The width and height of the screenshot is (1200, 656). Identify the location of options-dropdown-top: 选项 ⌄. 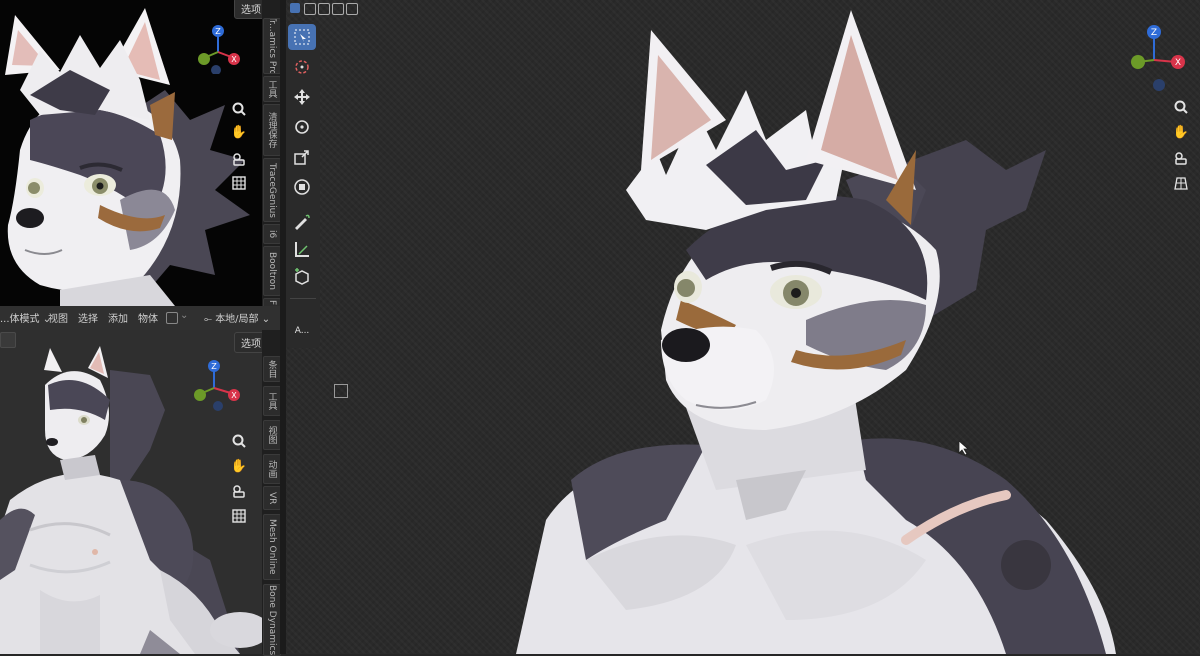
(248, 9).